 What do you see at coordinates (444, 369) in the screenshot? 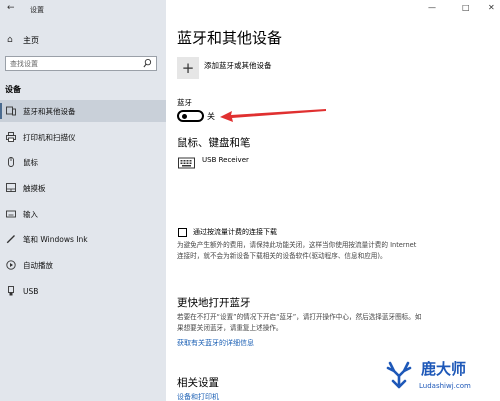
I see `watermark-brand: 鹿大师` at bounding box center [444, 369].